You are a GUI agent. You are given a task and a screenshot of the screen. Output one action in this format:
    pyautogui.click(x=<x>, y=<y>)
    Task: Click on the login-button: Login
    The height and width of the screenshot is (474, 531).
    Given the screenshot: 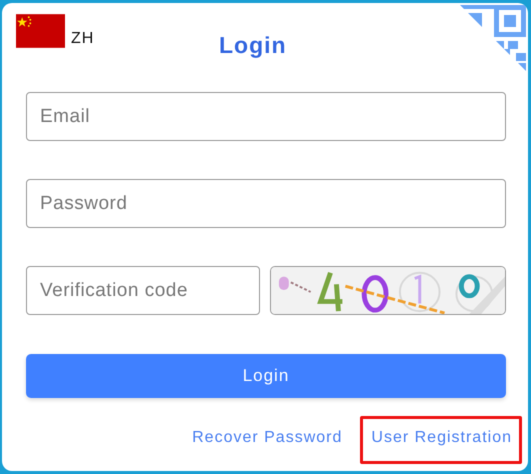 What is the action you would take?
    pyautogui.click(x=266, y=376)
    